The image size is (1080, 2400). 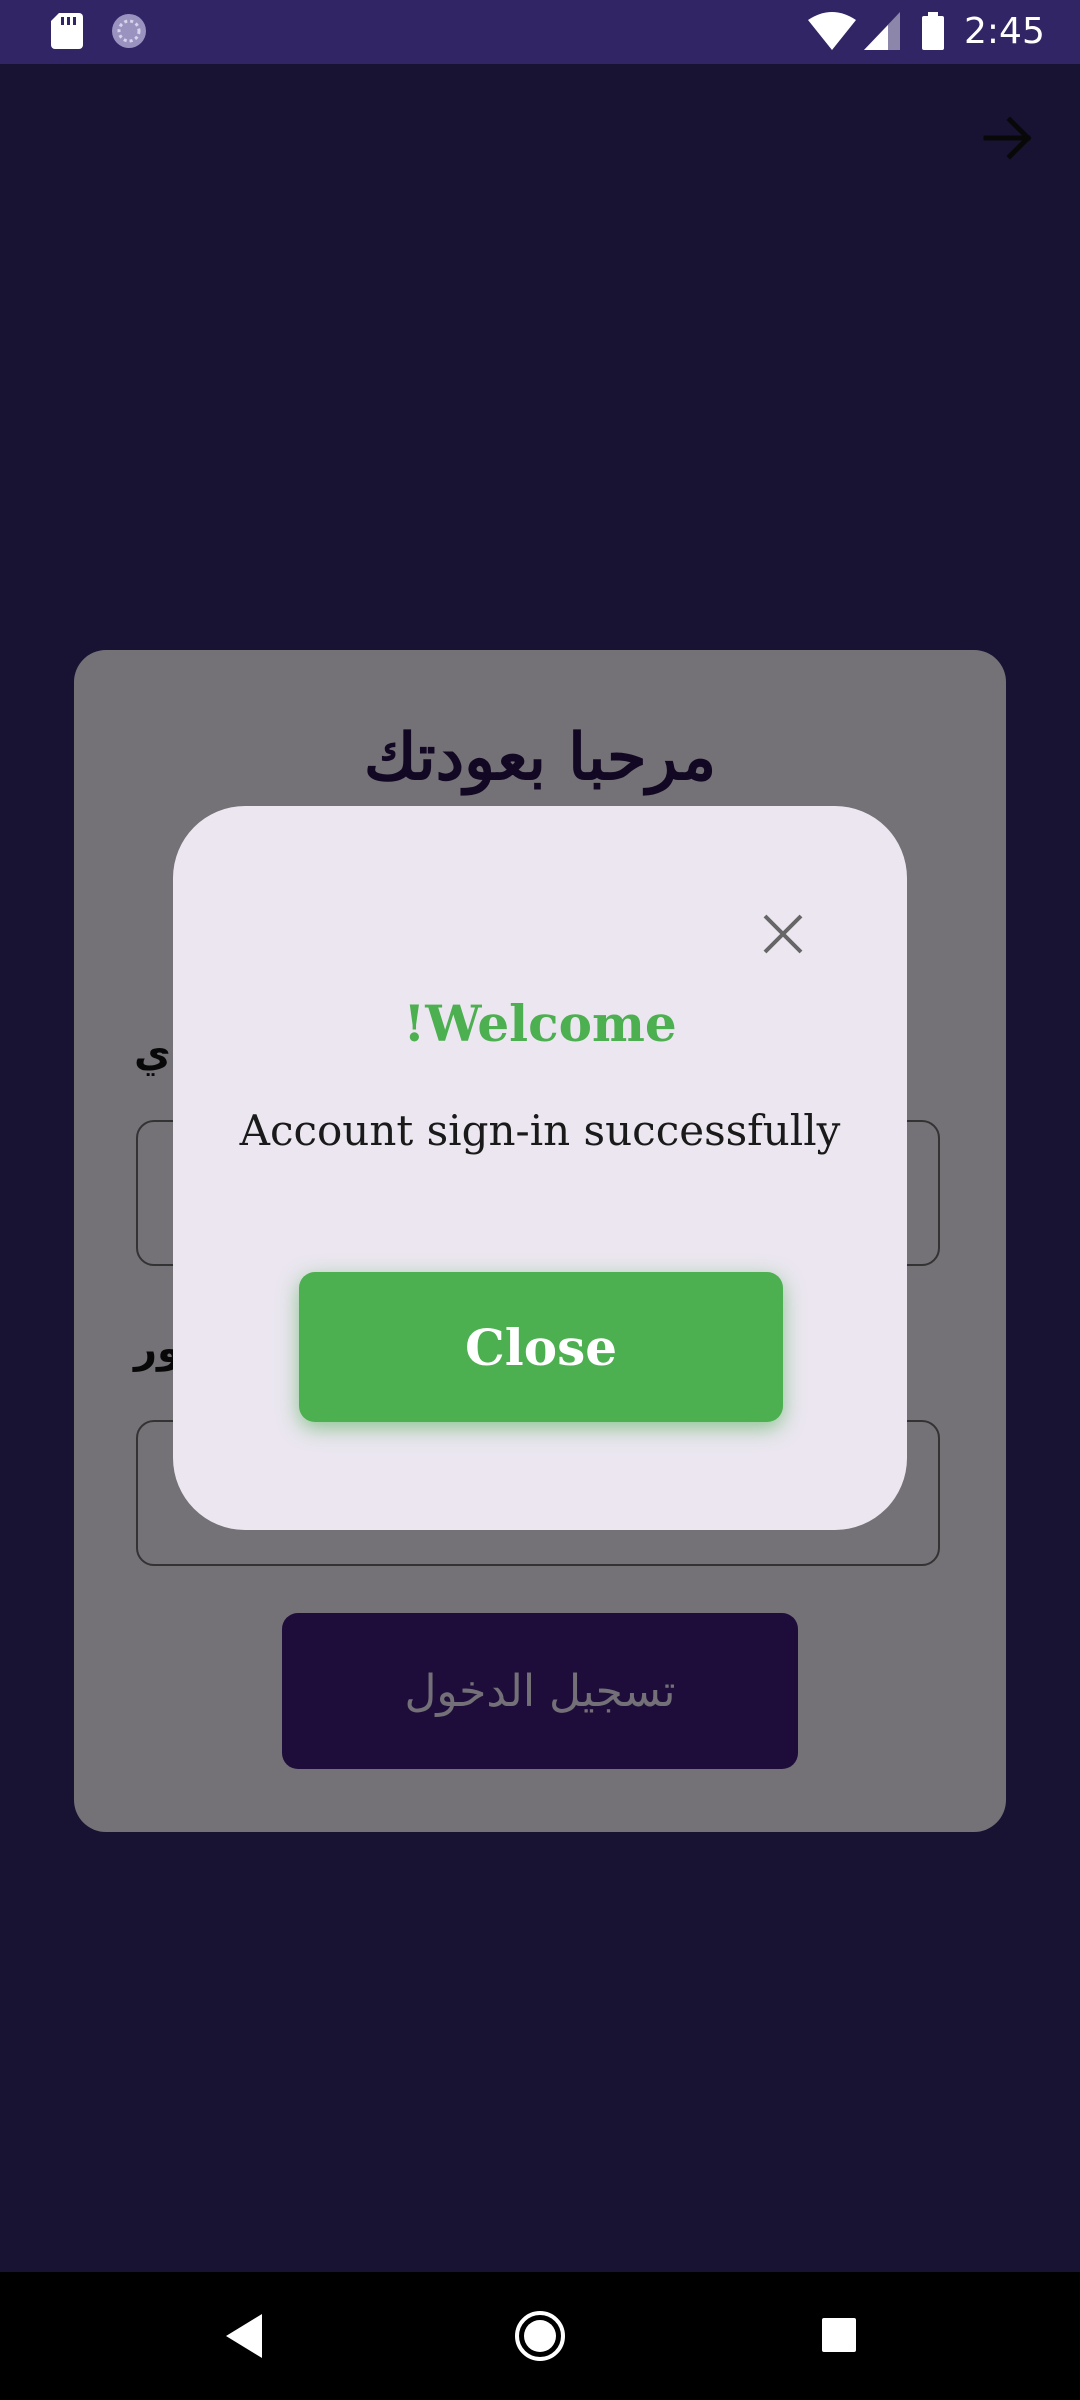 I want to click on battery-icon, so click(x=933, y=31).